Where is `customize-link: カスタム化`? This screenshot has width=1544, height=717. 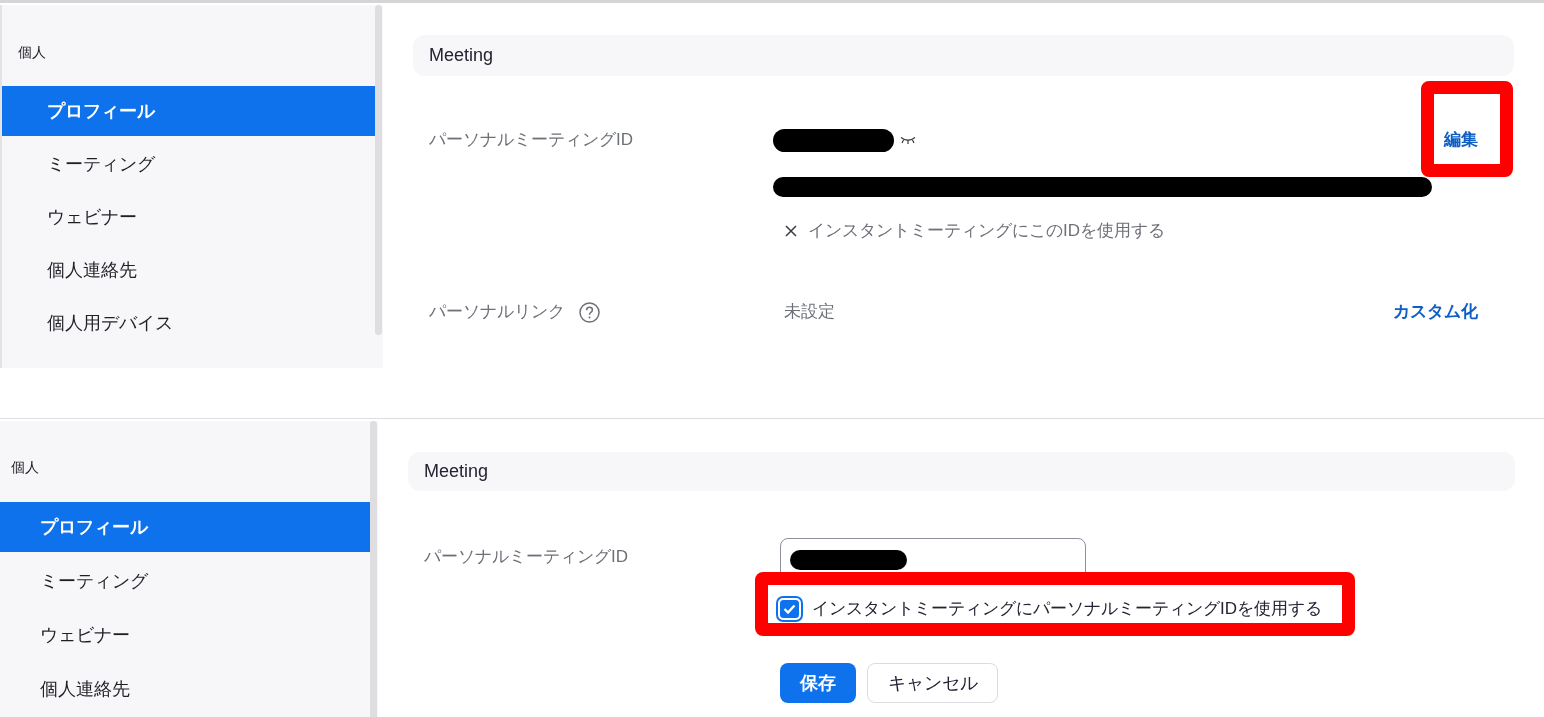 customize-link: カスタム化 is located at coordinates (1435, 312).